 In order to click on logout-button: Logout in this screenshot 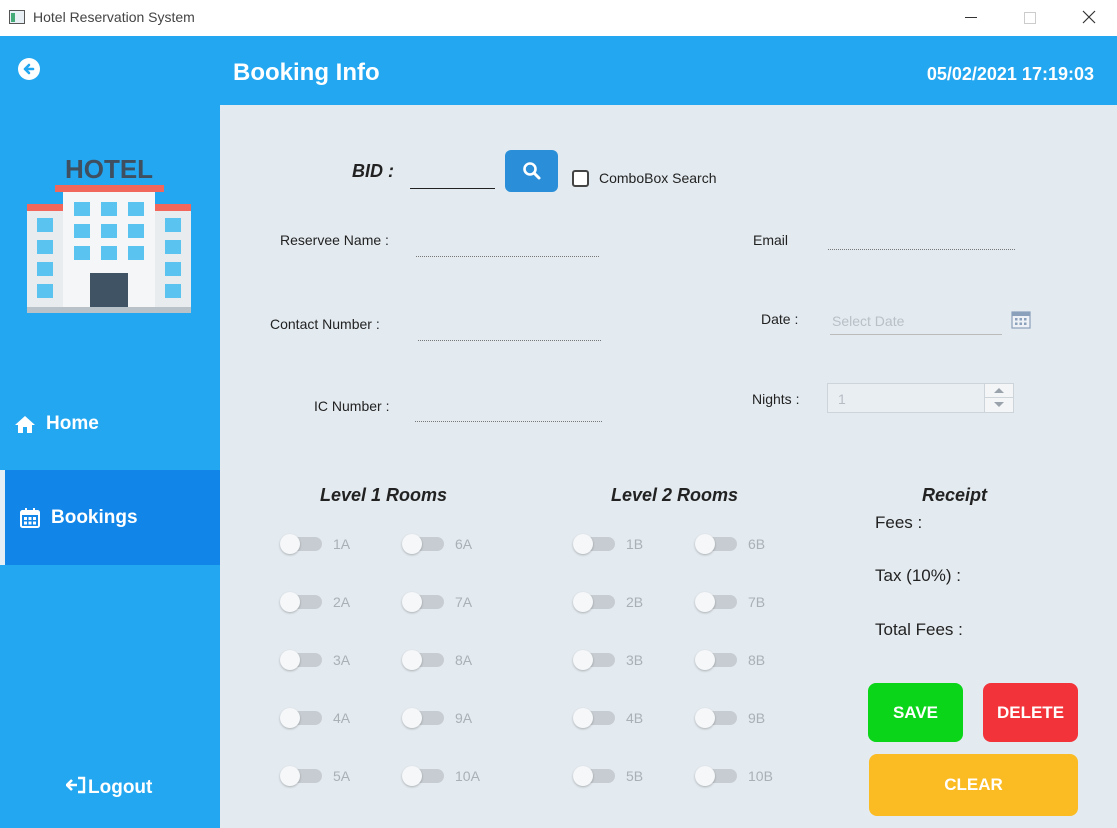, I will do `click(109, 787)`.